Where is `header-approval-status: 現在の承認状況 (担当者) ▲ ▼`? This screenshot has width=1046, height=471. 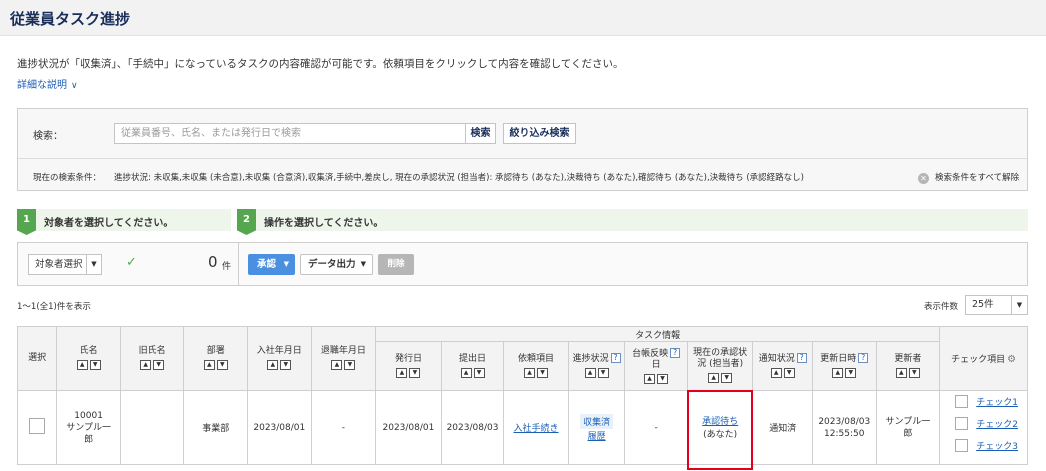
header-approval-status: 現在の承認状況 (担当者) ▲ ▼ is located at coordinates (720, 366).